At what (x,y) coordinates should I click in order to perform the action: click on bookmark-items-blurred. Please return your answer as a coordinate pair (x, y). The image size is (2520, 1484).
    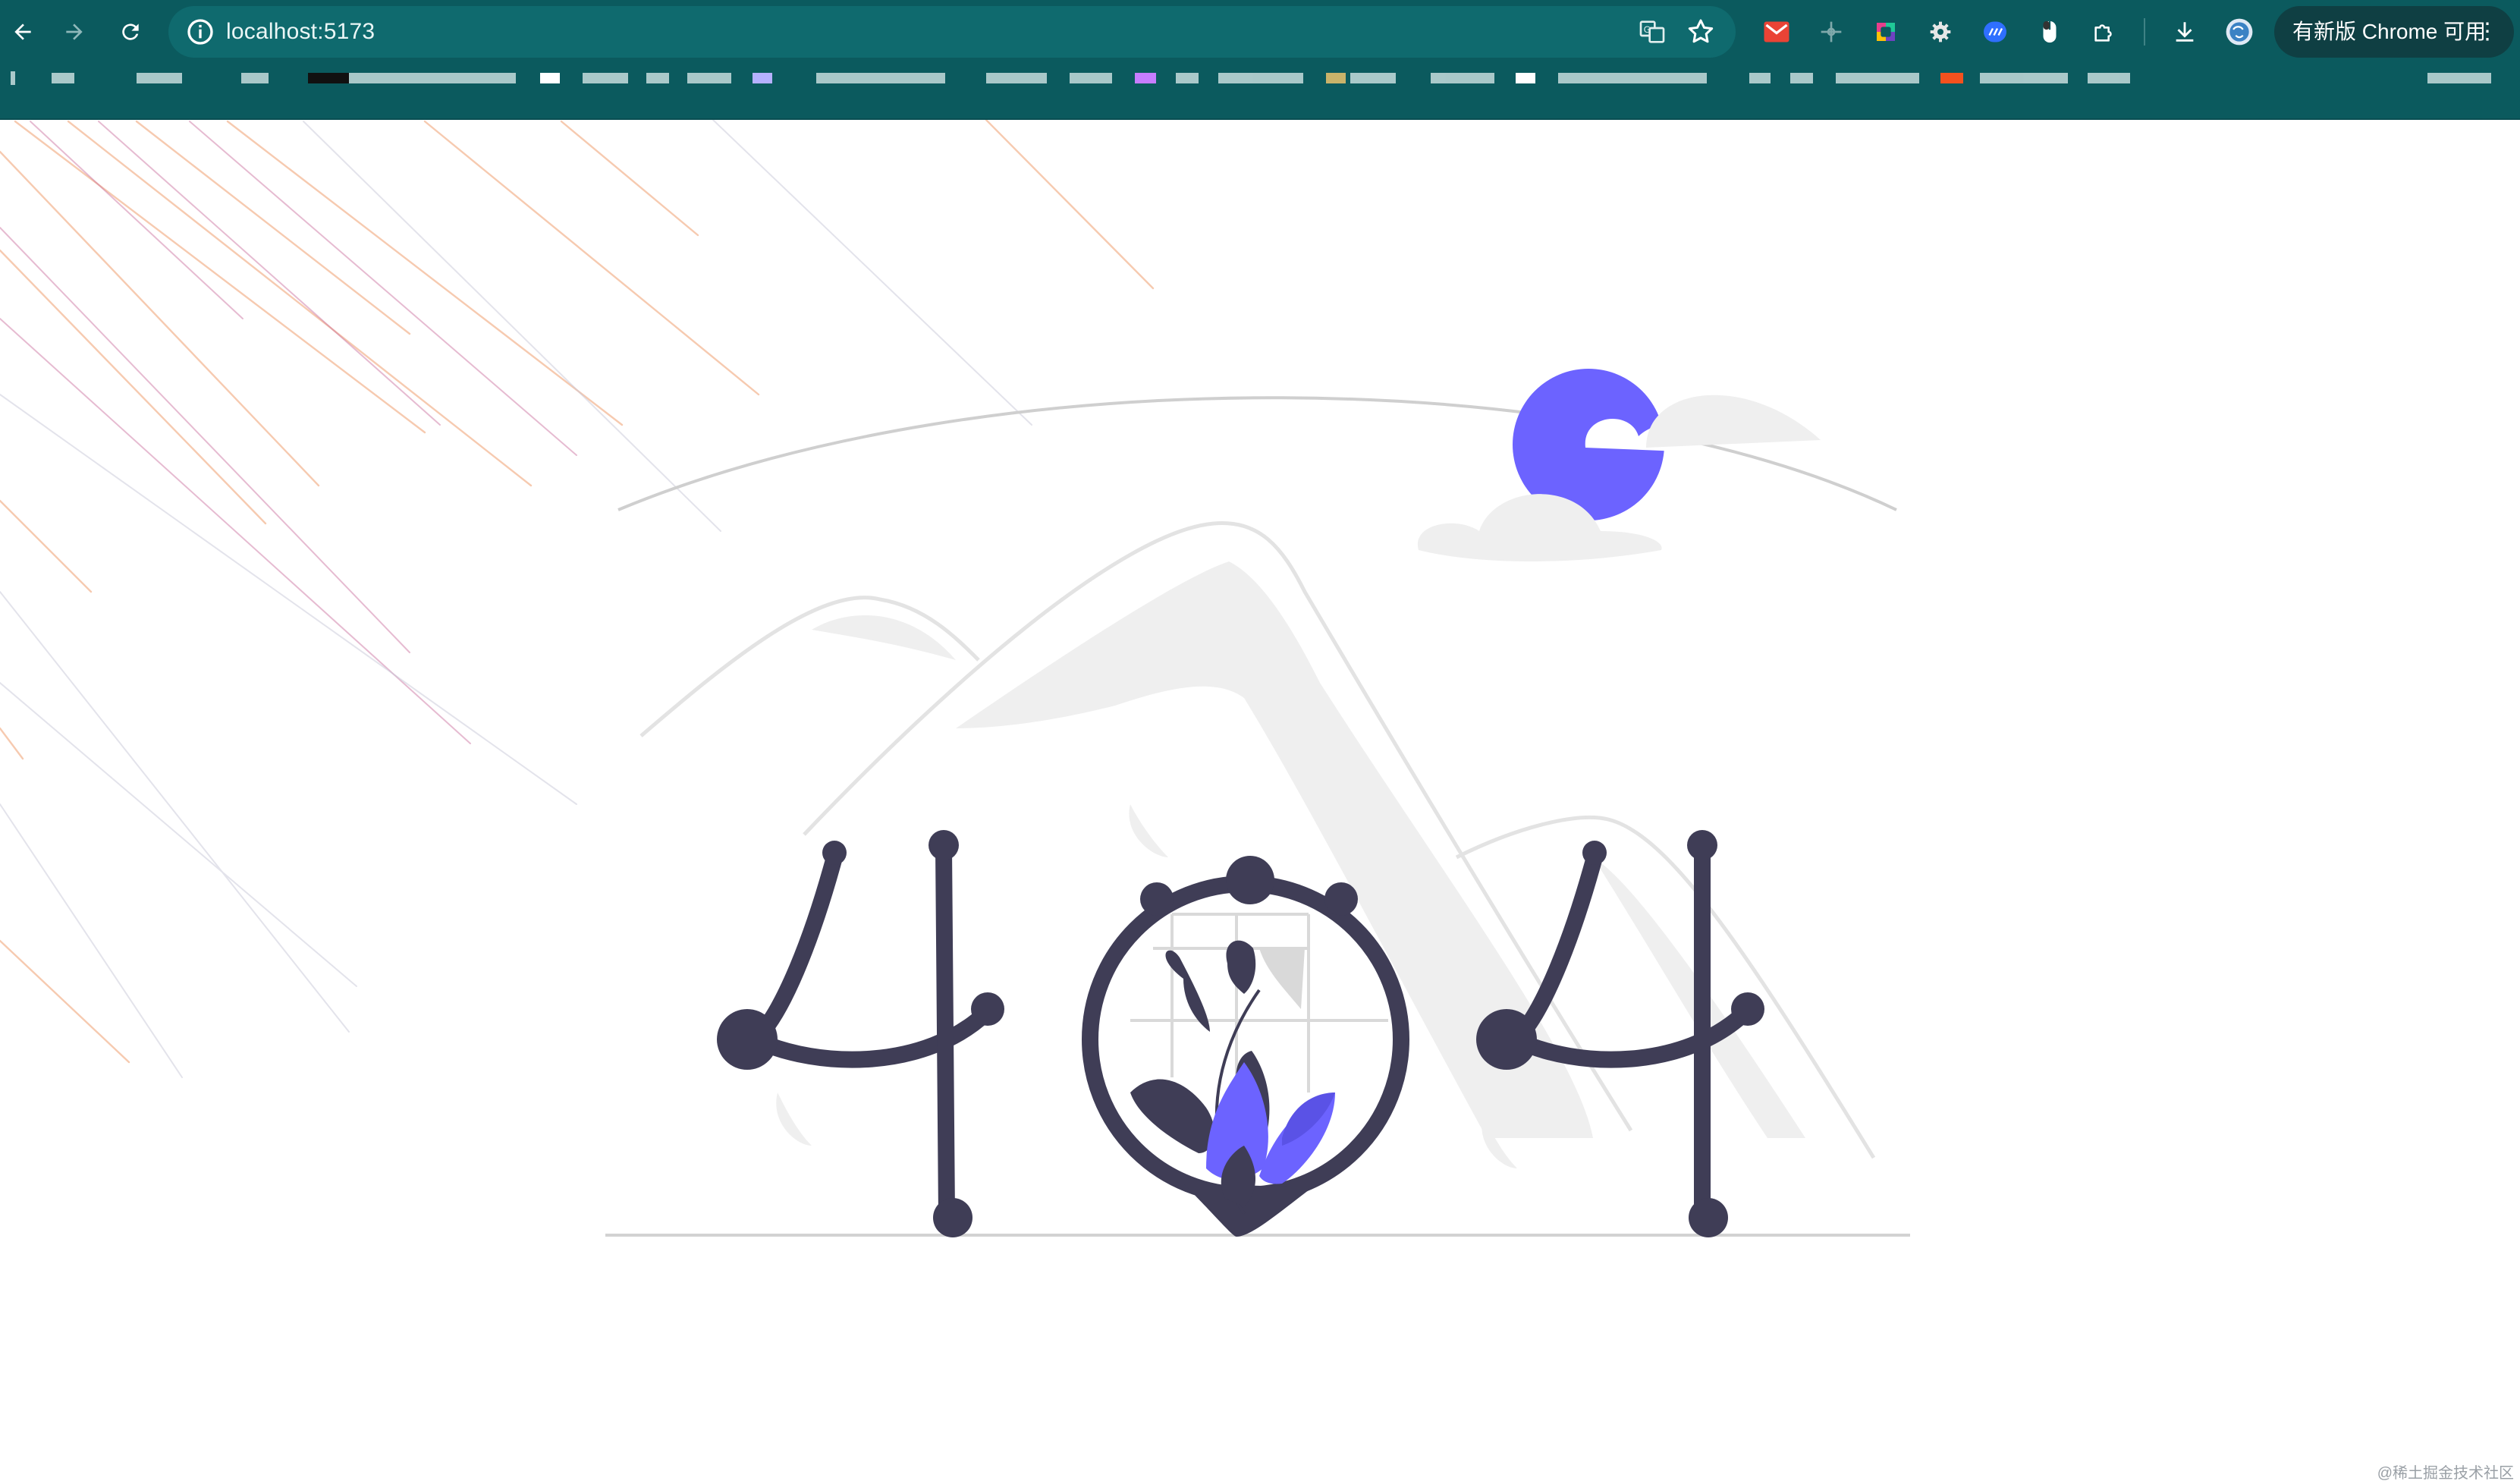
    Looking at the image, I should click on (1260, 91).